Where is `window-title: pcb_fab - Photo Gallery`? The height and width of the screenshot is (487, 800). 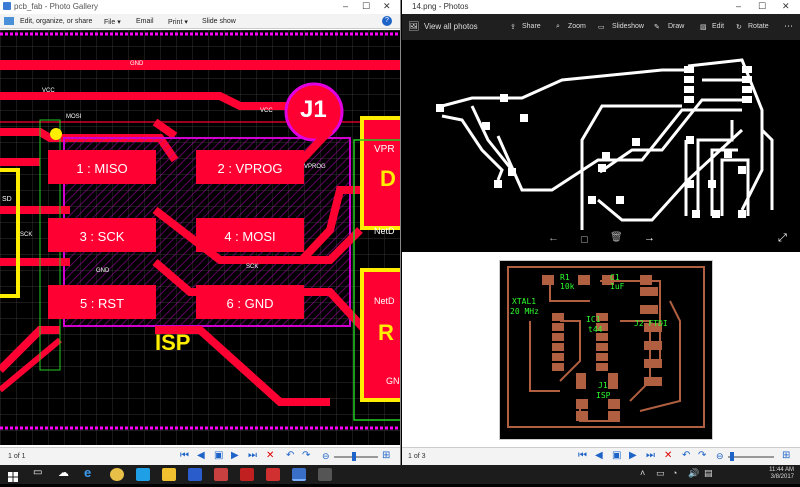 window-title: pcb_fab - Photo Gallery is located at coordinates (56, 6).